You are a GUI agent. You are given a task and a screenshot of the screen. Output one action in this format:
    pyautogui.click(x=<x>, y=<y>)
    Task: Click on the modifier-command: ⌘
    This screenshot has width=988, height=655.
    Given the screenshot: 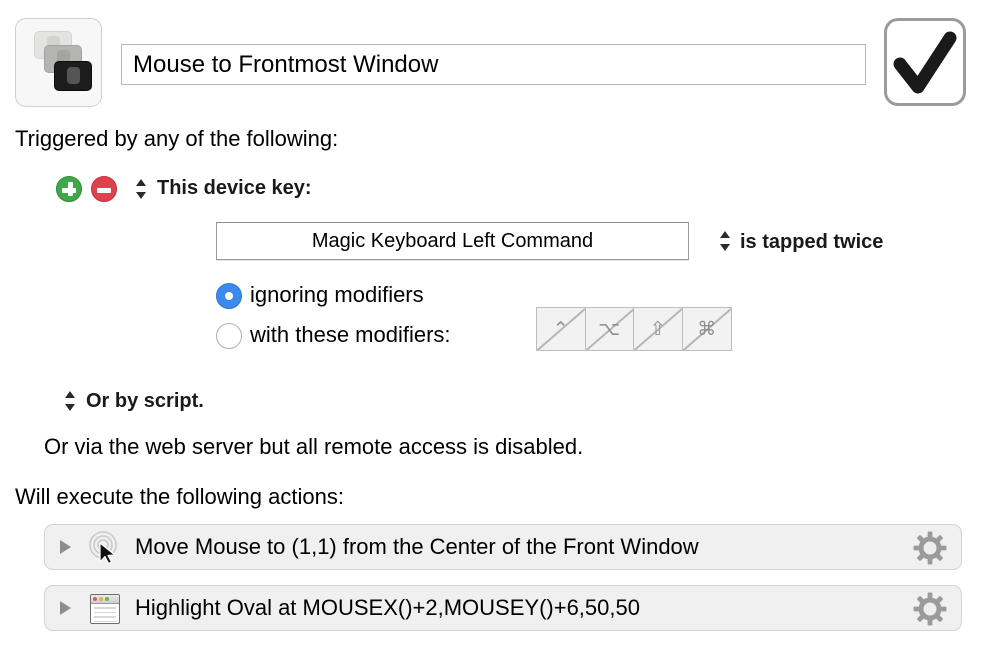 What is the action you would take?
    pyautogui.click(x=706, y=329)
    